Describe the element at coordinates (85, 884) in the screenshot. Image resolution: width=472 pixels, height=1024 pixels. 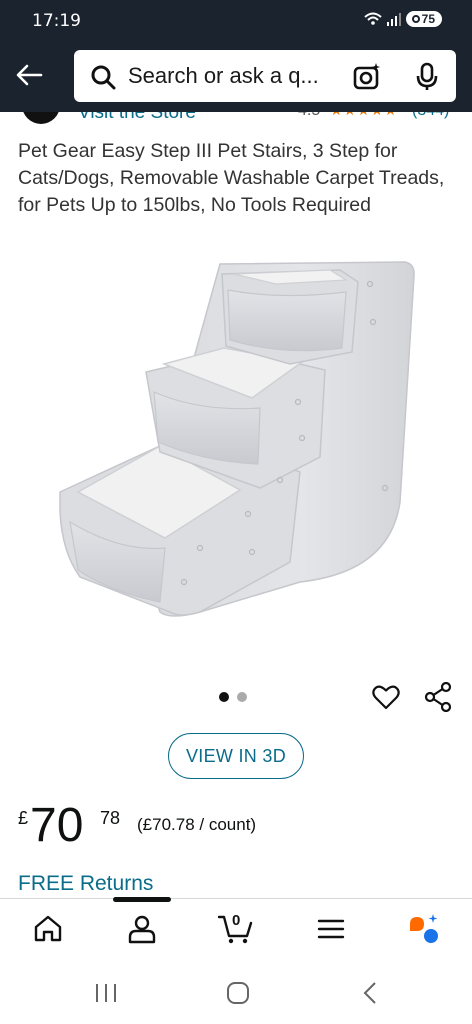
I see `free-returns-link: FREE Returns` at that location.